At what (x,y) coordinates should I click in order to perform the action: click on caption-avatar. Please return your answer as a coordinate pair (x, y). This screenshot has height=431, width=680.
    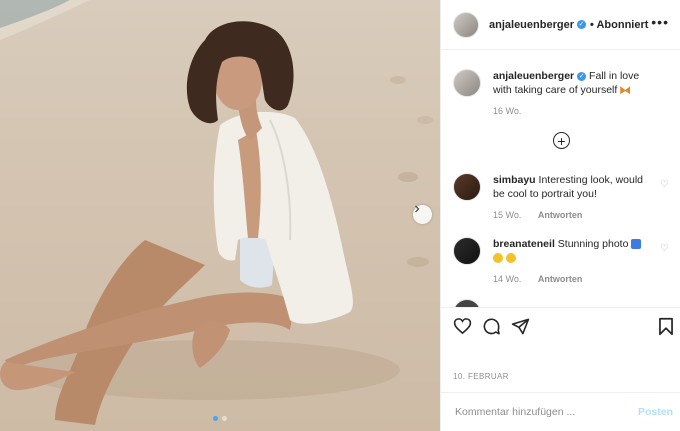
    Looking at the image, I should click on (467, 83).